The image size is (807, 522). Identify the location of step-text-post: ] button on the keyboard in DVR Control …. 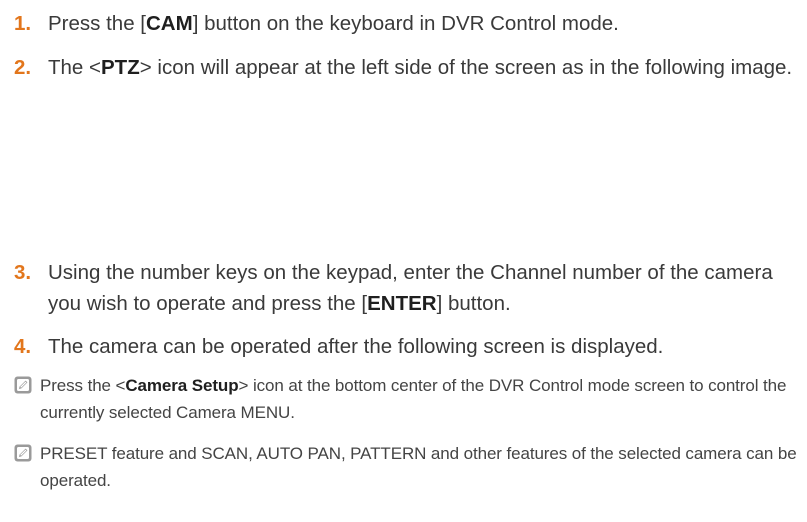
(405, 23).